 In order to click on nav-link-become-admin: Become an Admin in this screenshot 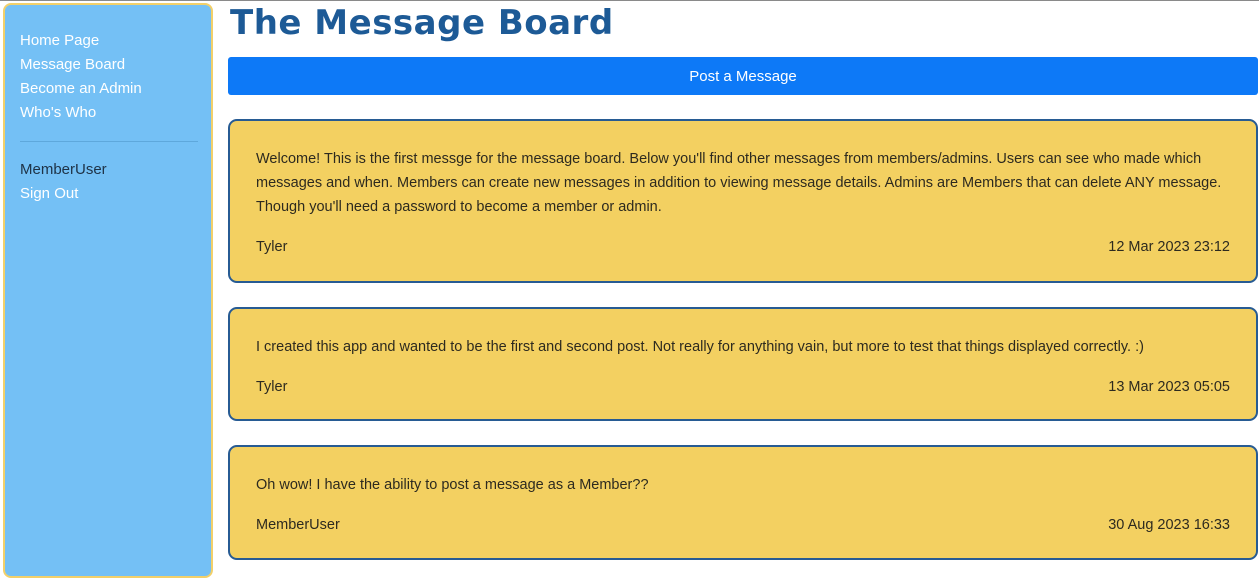, I will do `click(115, 89)`.